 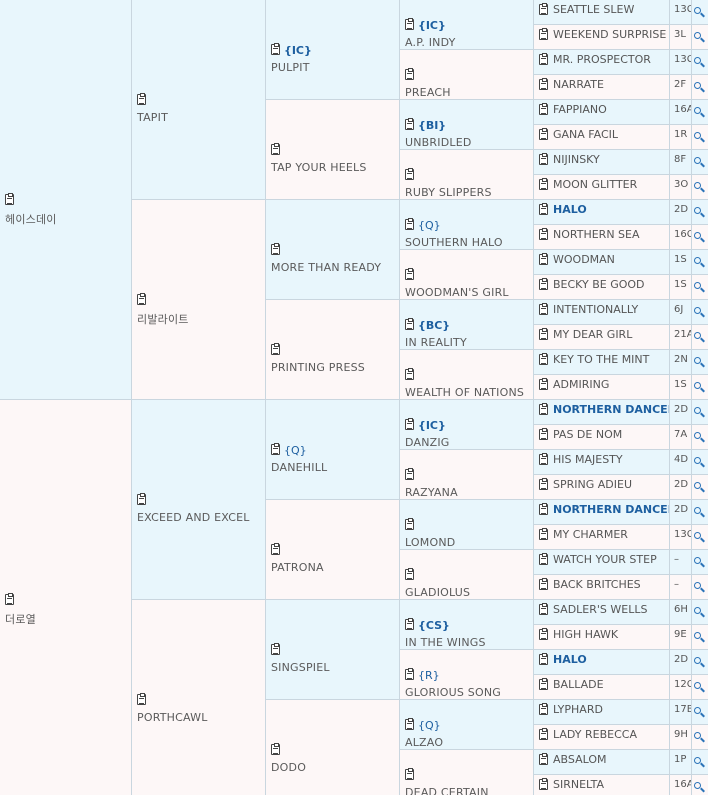 What do you see at coordinates (597, 584) in the screenshot?
I see `horse-name: BACK BRITCHES` at bounding box center [597, 584].